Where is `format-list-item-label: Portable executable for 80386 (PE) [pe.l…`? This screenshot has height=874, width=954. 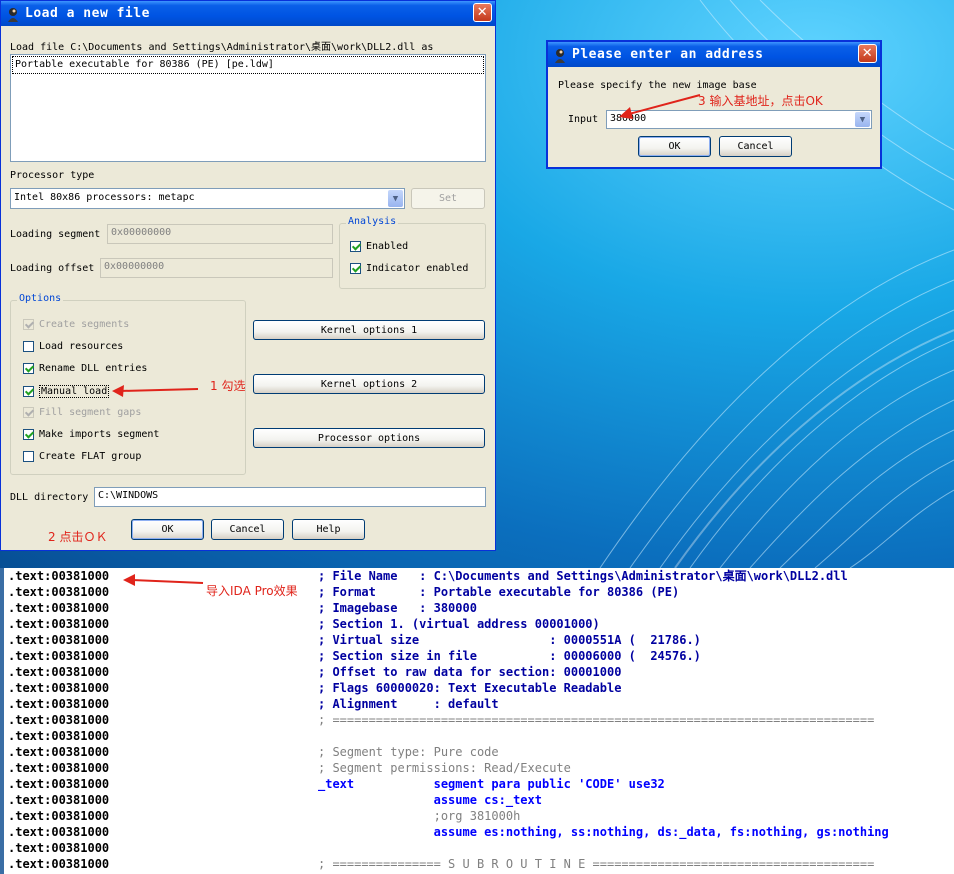 format-list-item-label: Portable executable for 80386 (PE) [pe.l… is located at coordinates (144, 64).